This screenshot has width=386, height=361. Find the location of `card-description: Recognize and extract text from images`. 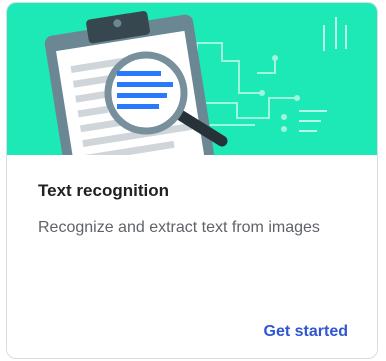

card-description: Recognize and extract text from images is located at coordinates (179, 227).